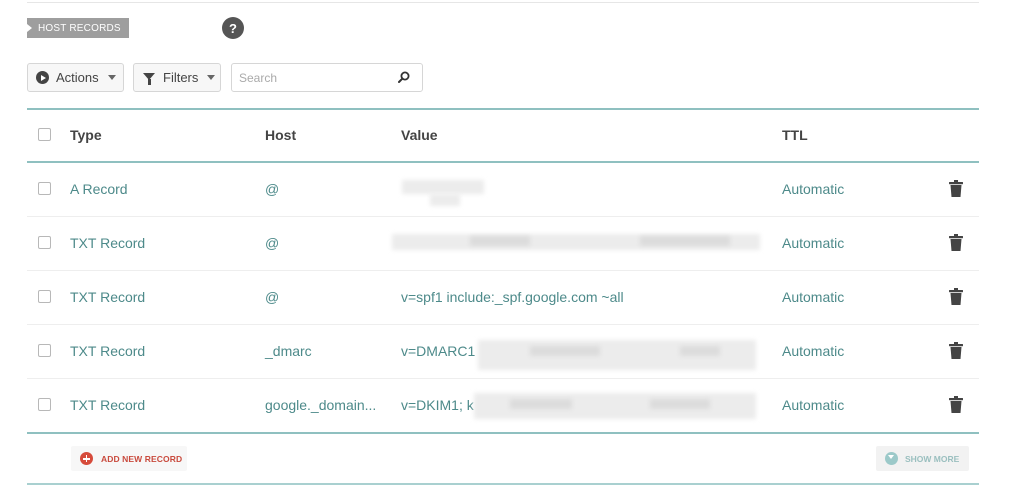 The height and width of the screenshot is (486, 1024). I want to click on add-new-record-button: ADD NEW RECORD, so click(129, 458).